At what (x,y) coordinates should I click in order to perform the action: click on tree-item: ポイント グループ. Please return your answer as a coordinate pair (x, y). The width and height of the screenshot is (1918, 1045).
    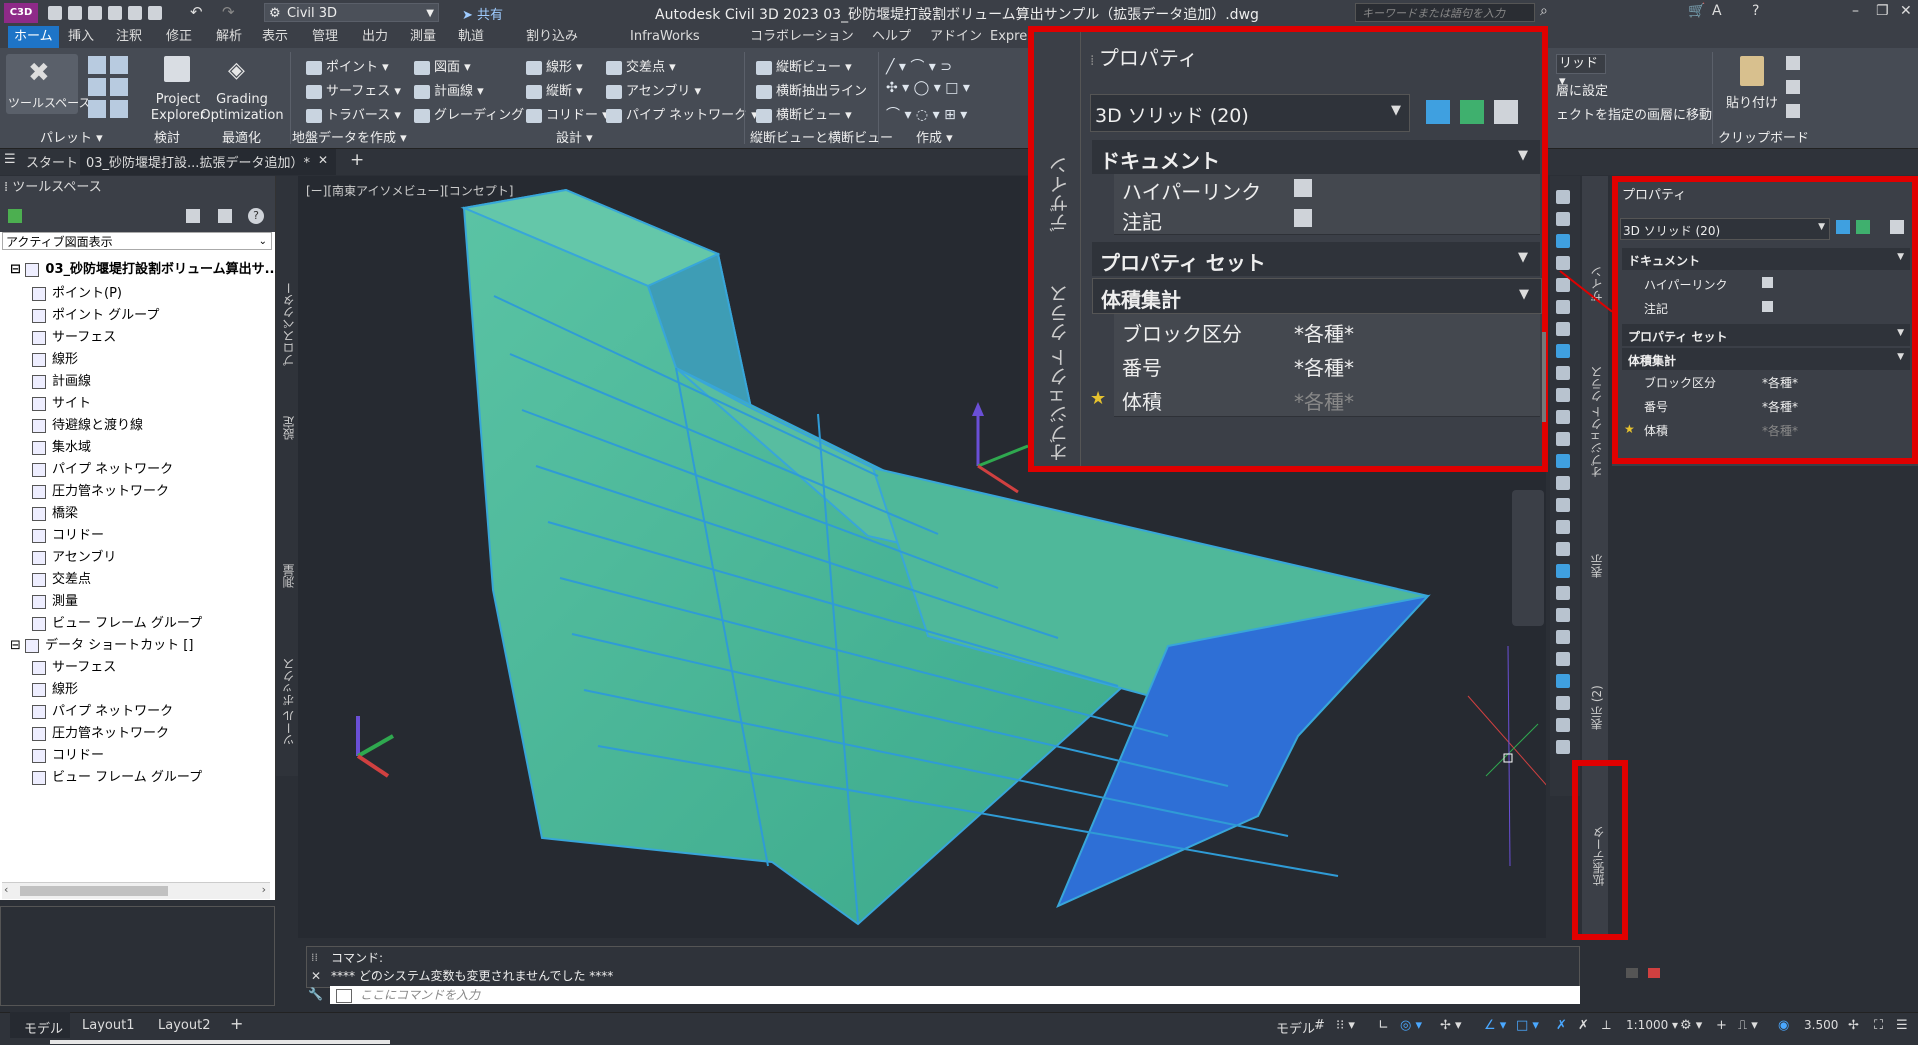
    Looking at the image, I should click on (95, 313).